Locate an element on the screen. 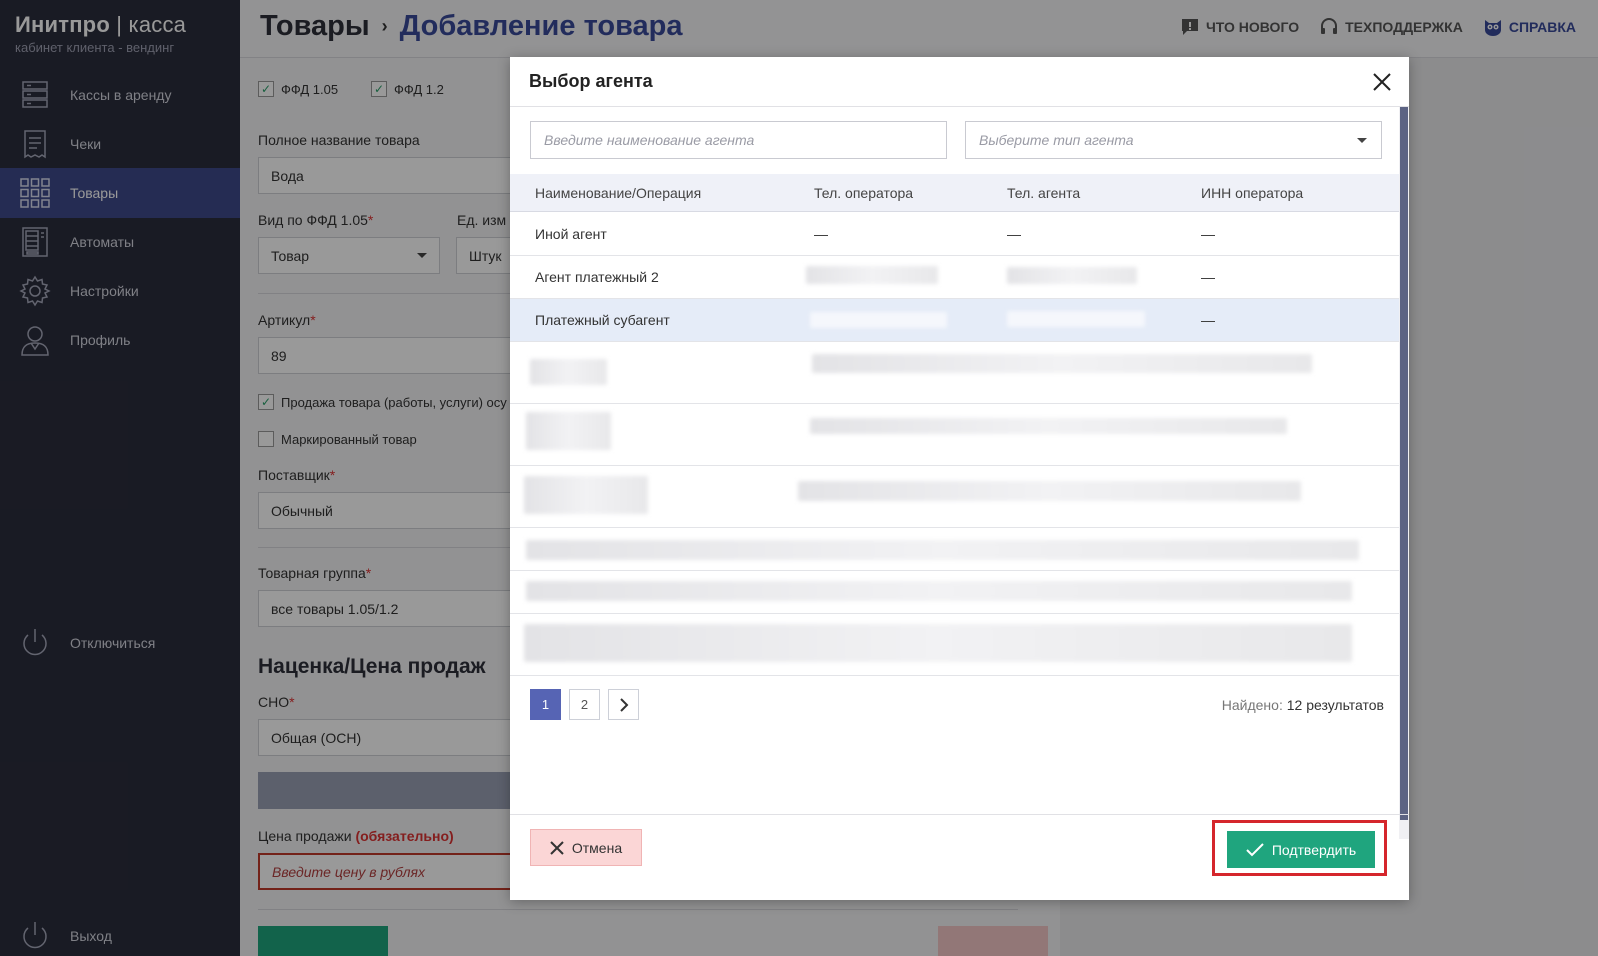  agent-type-select: Выберите тип агента is located at coordinates (1173, 140).